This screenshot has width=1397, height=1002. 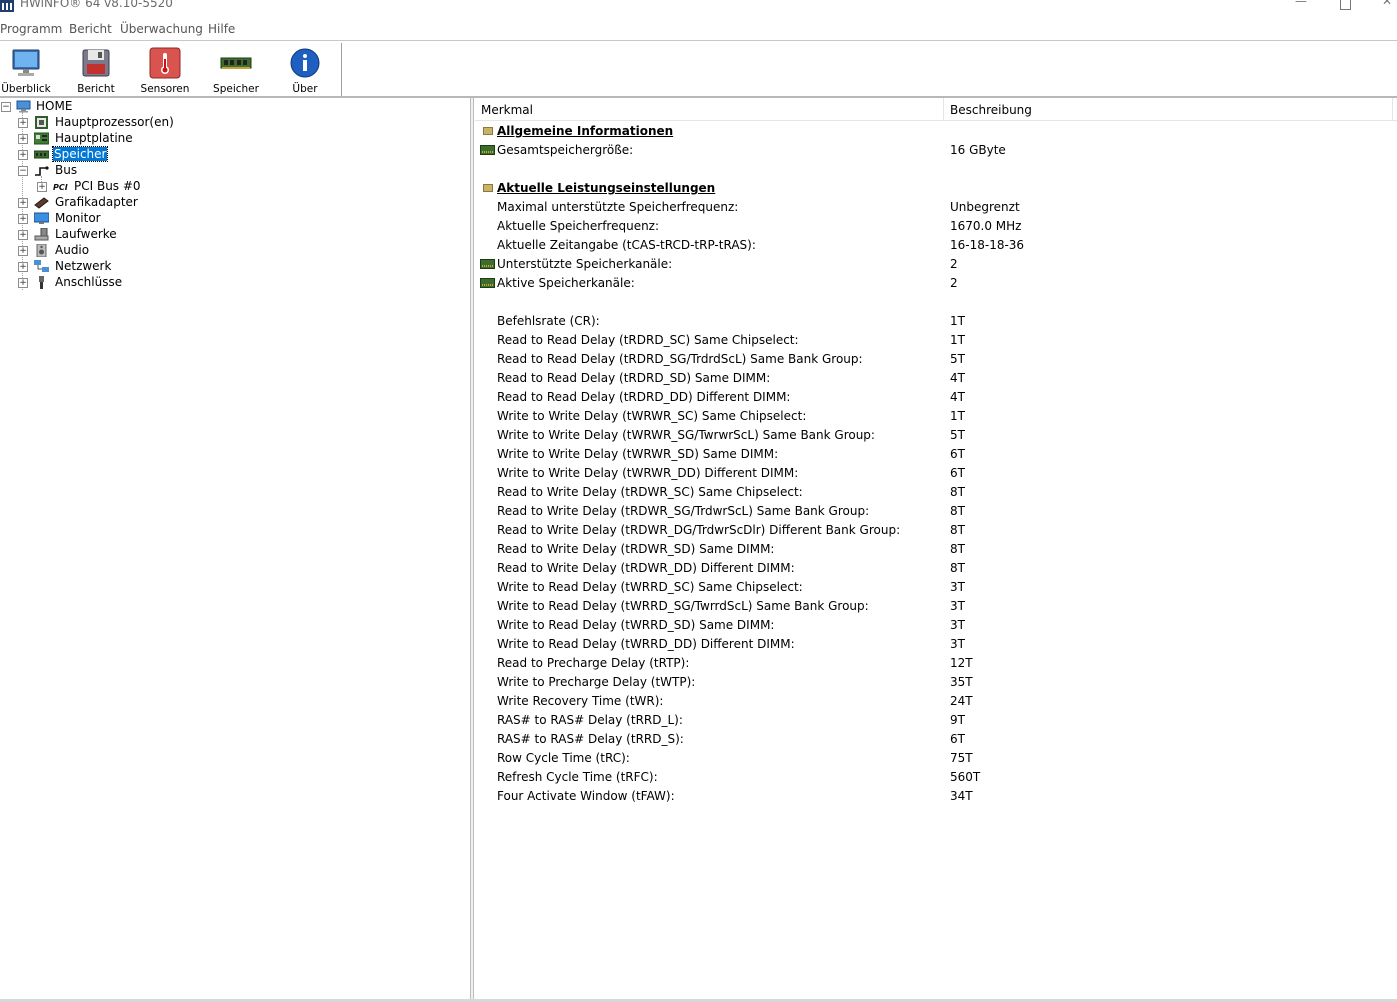 I want to click on close-button: ✕, so click(x=1384, y=6).